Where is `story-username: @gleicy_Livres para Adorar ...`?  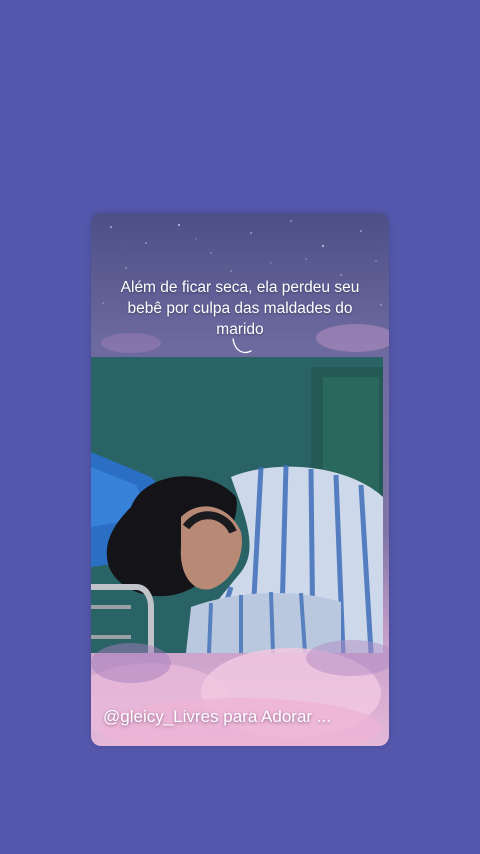 story-username: @gleicy_Livres para Adorar ... is located at coordinates (243, 717).